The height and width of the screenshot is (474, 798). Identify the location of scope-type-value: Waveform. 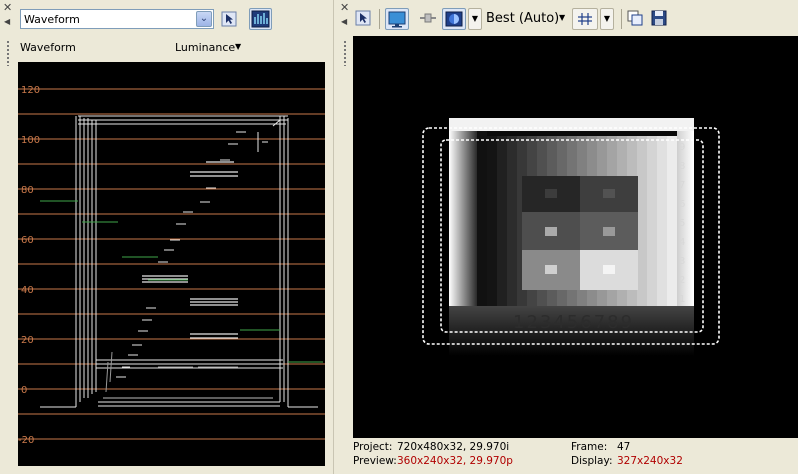
(52, 19).